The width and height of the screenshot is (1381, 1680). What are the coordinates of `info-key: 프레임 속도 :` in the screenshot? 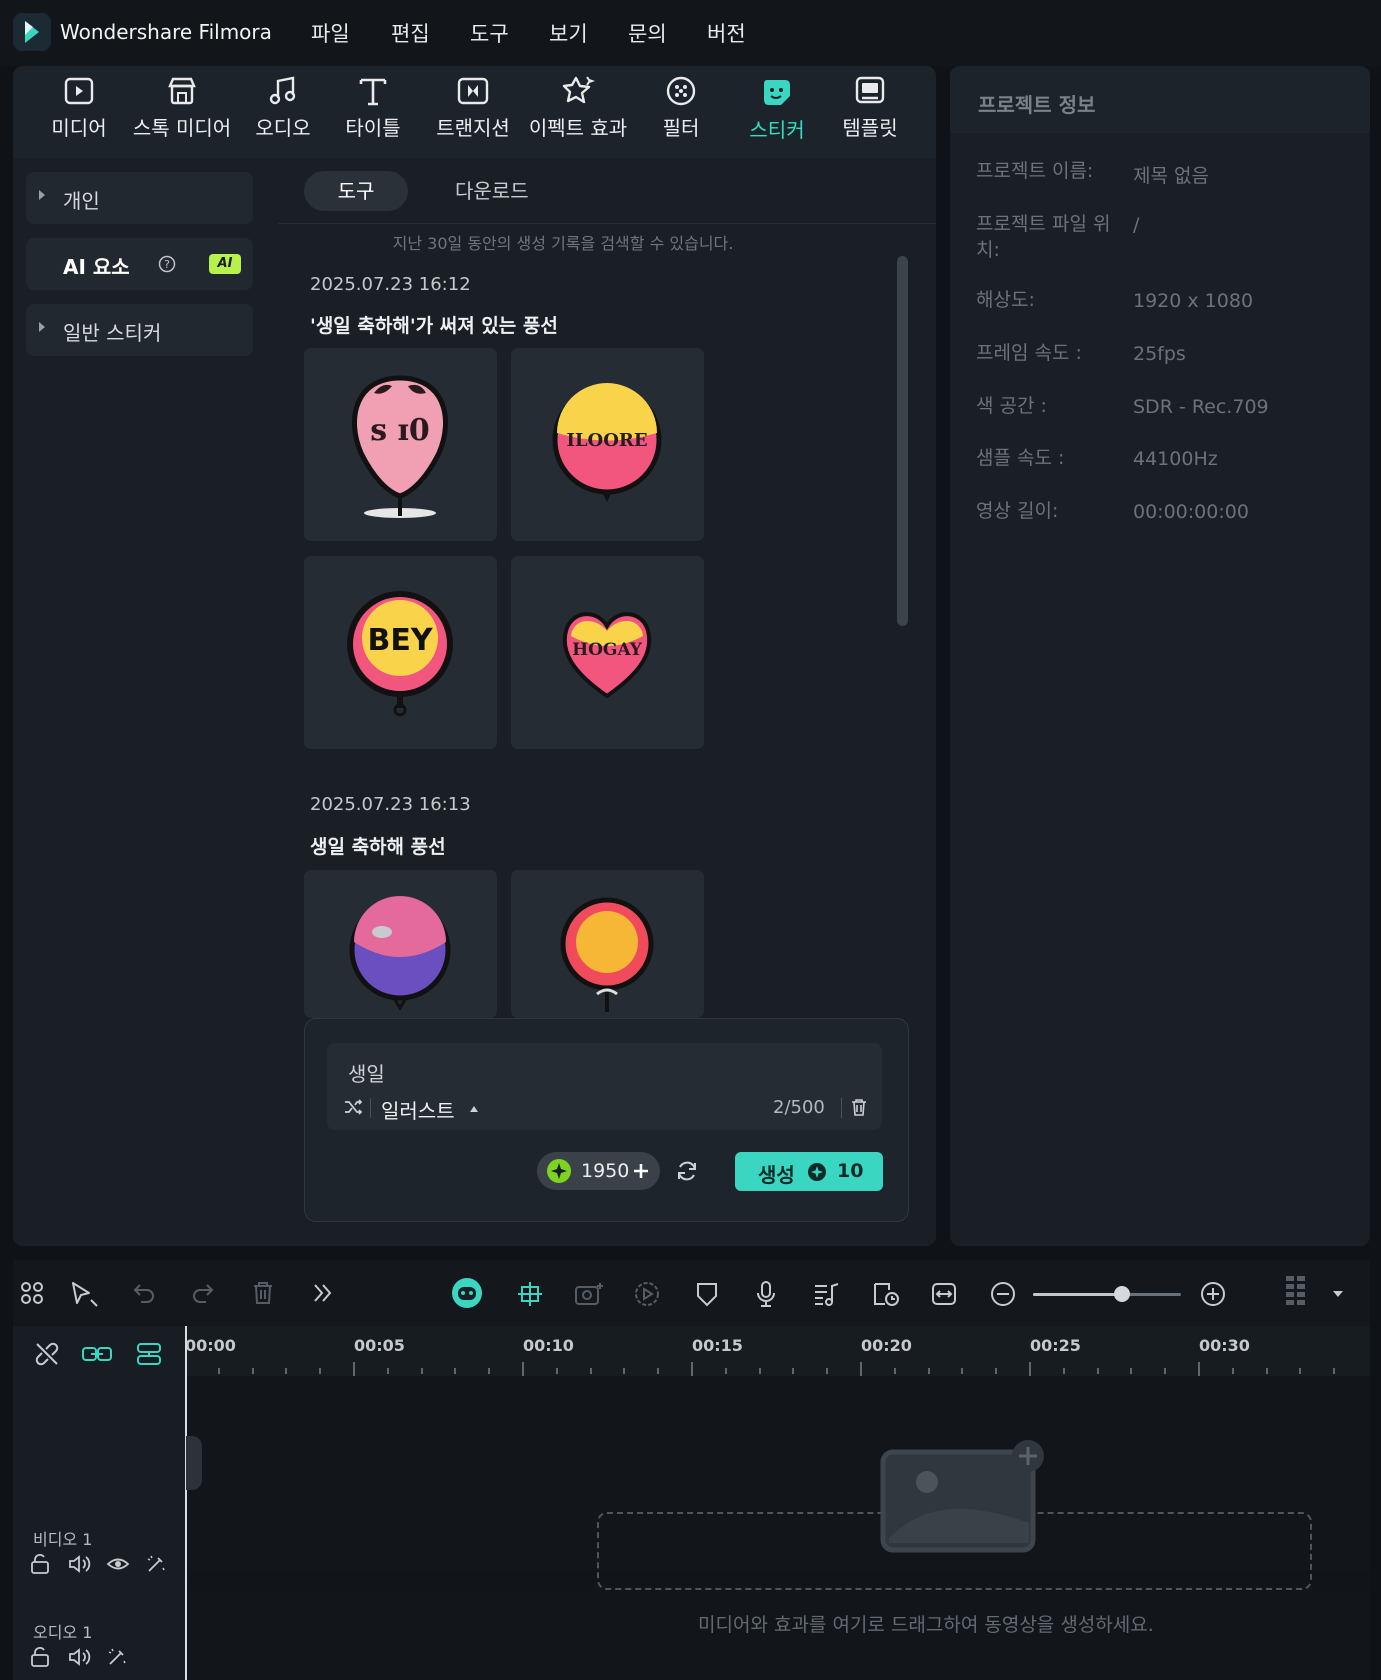 It's located at (1029, 353).